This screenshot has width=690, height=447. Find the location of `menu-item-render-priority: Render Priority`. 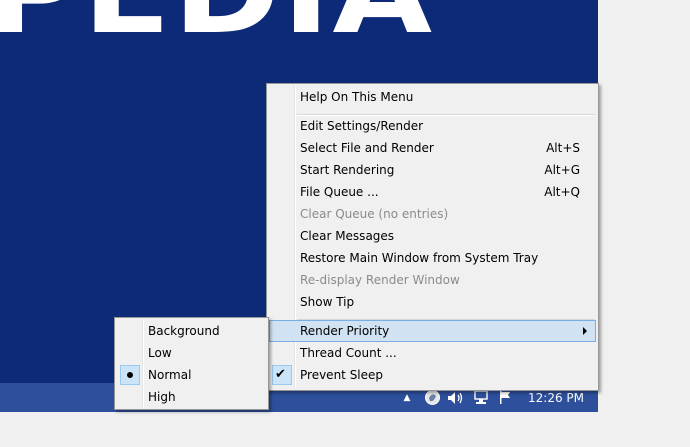

menu-item-render-priority: Render Priority is located at coordinates (432, 331).